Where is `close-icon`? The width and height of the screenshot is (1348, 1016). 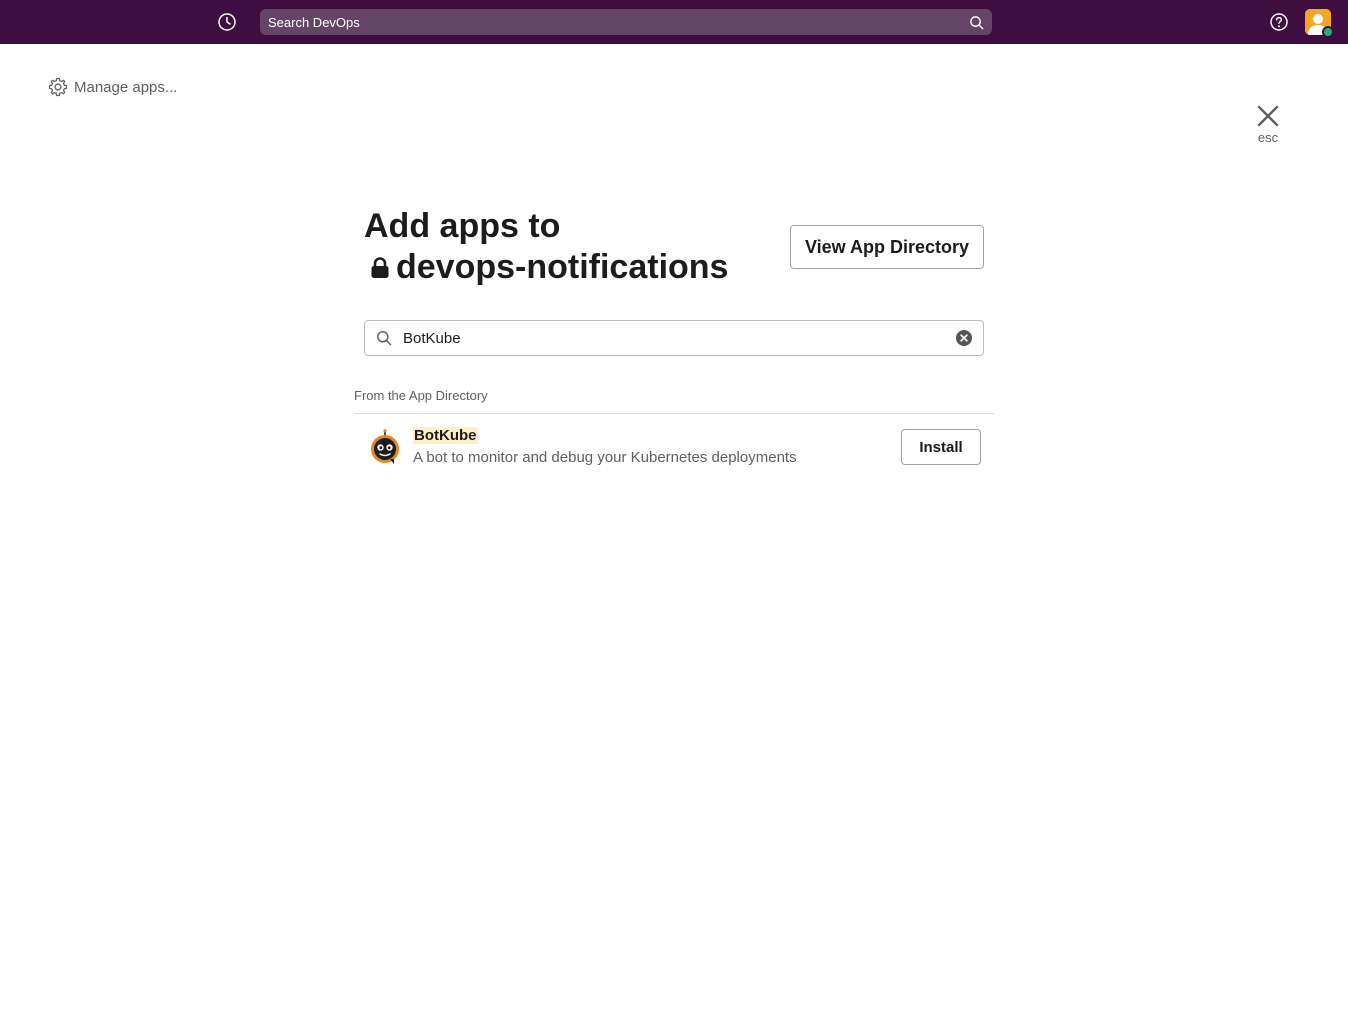 close-icon is located at coordinates (1268, 116).